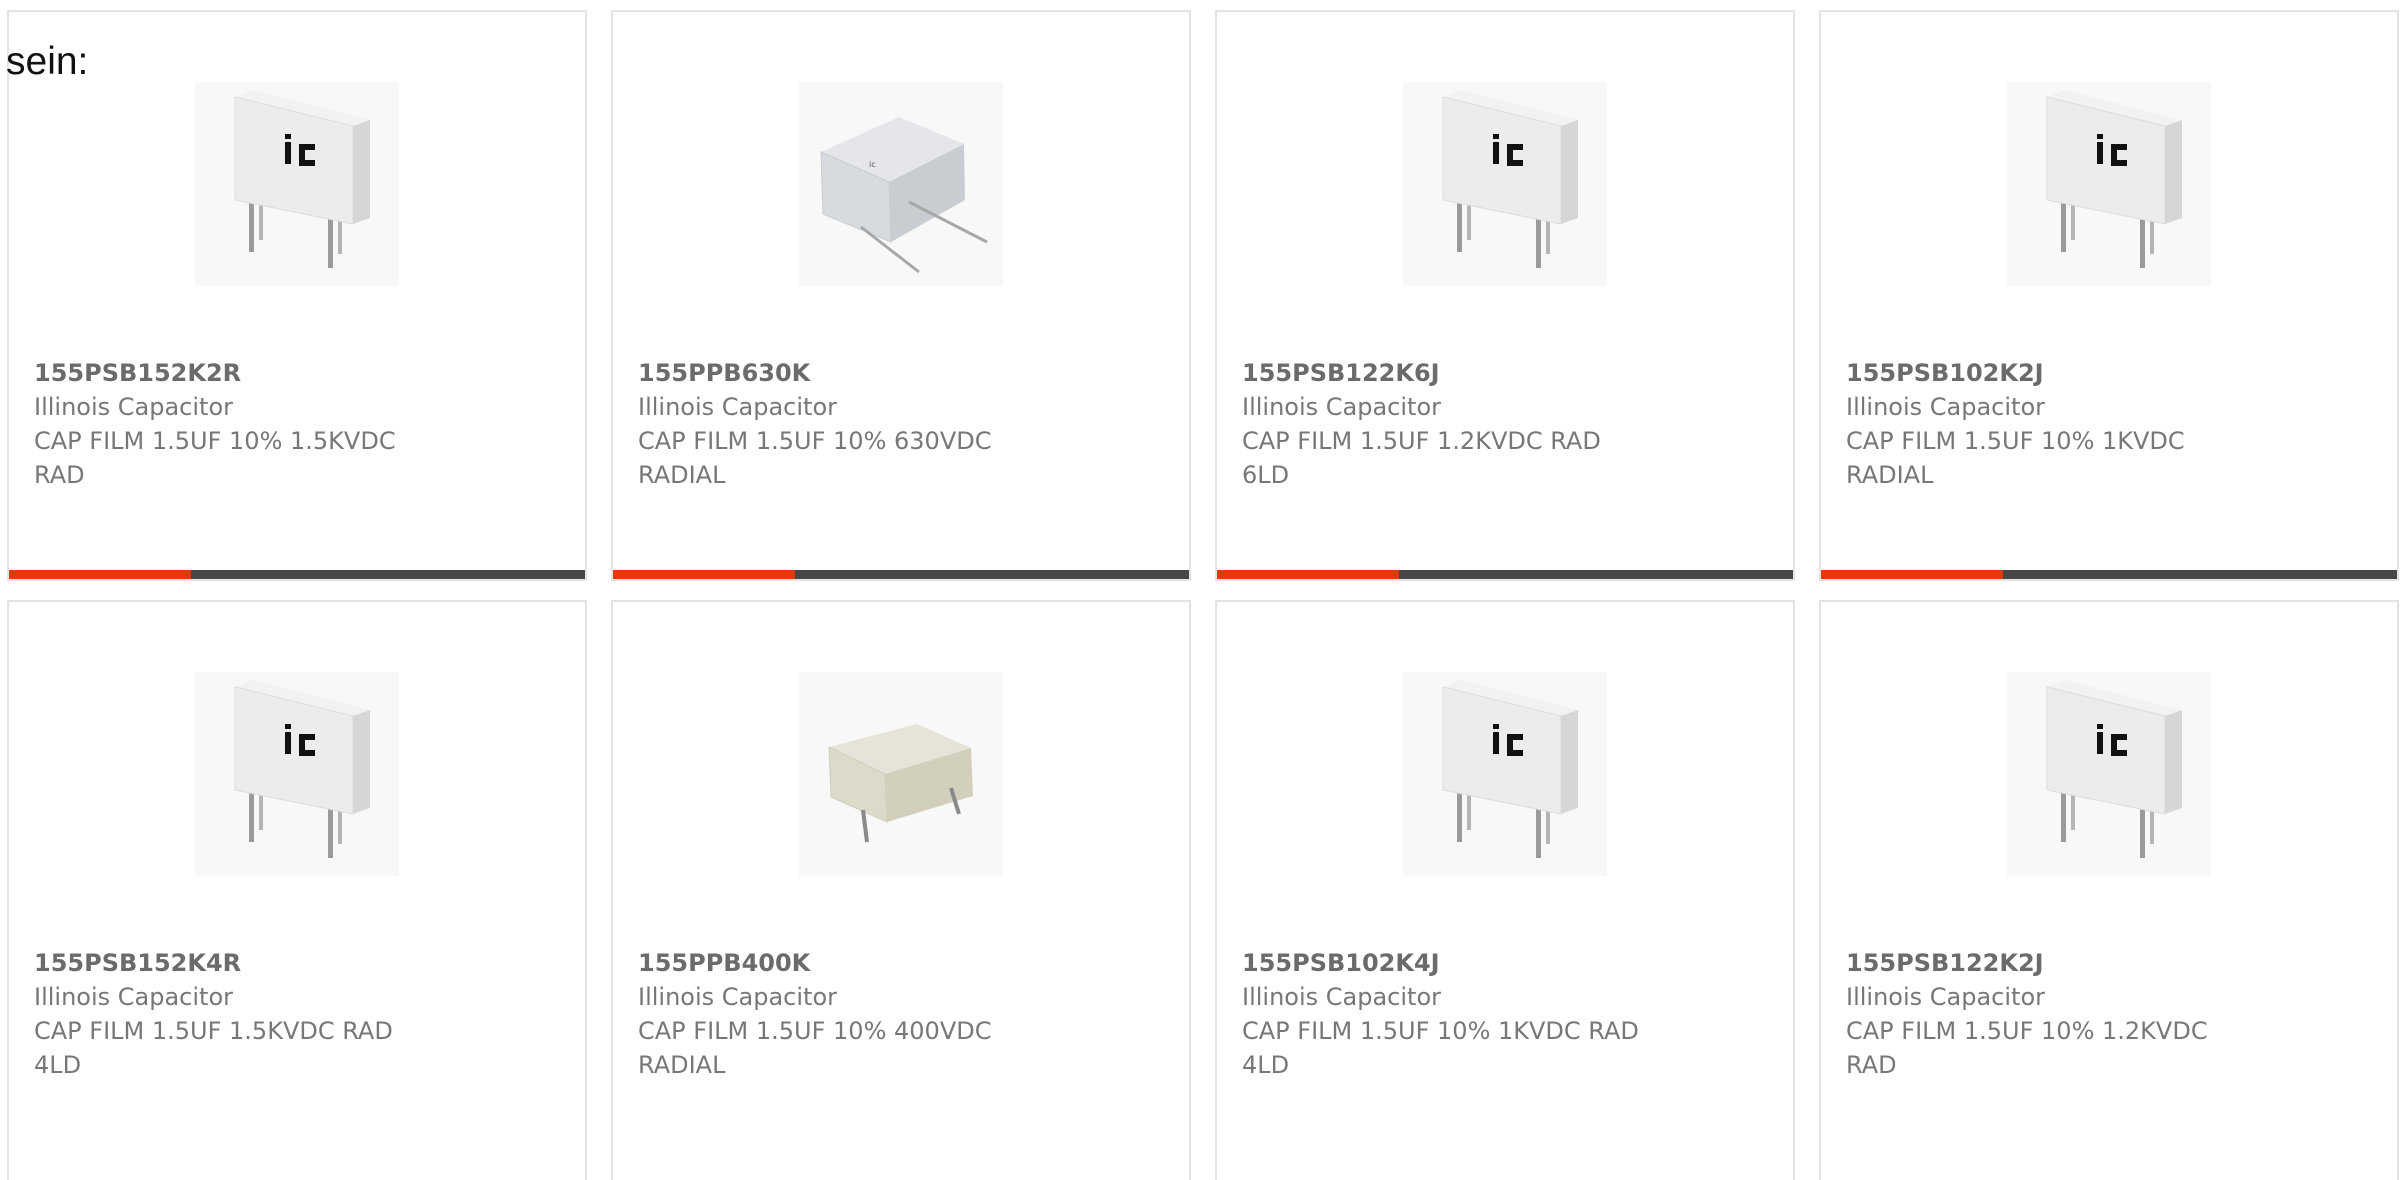 The width and height of the screenshot is (2400, 1180). I want to click on product-description: CAP FILM 1.5UF 10% 400VDC RADIAL, so click(815, 1048).